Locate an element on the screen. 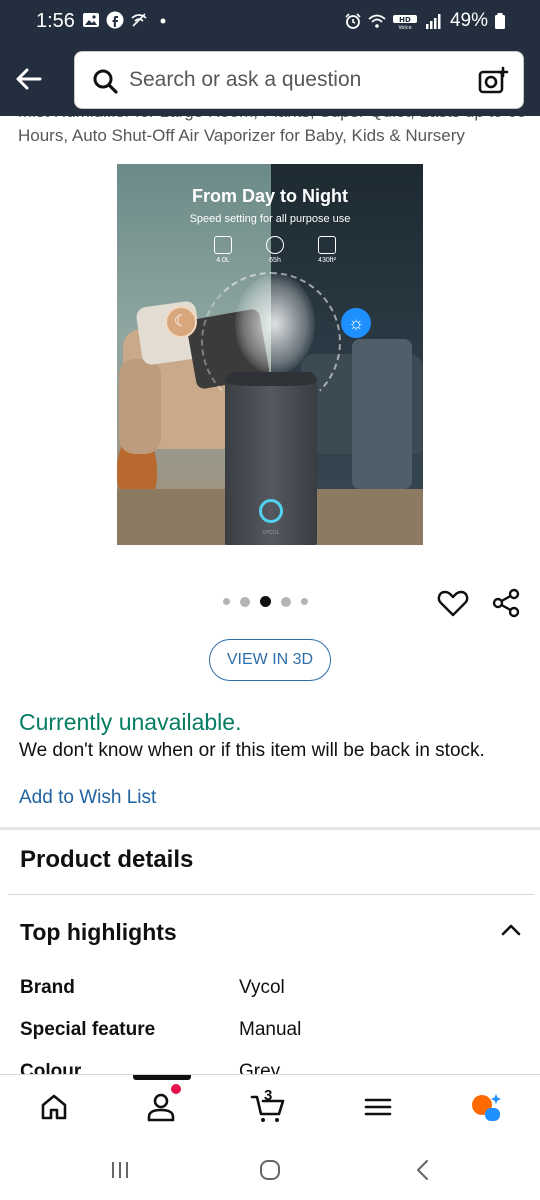 Image resolution: width=540 pixels, height=1200 pixels. product-details-heading: Product details is located at coordinates (107, 859).